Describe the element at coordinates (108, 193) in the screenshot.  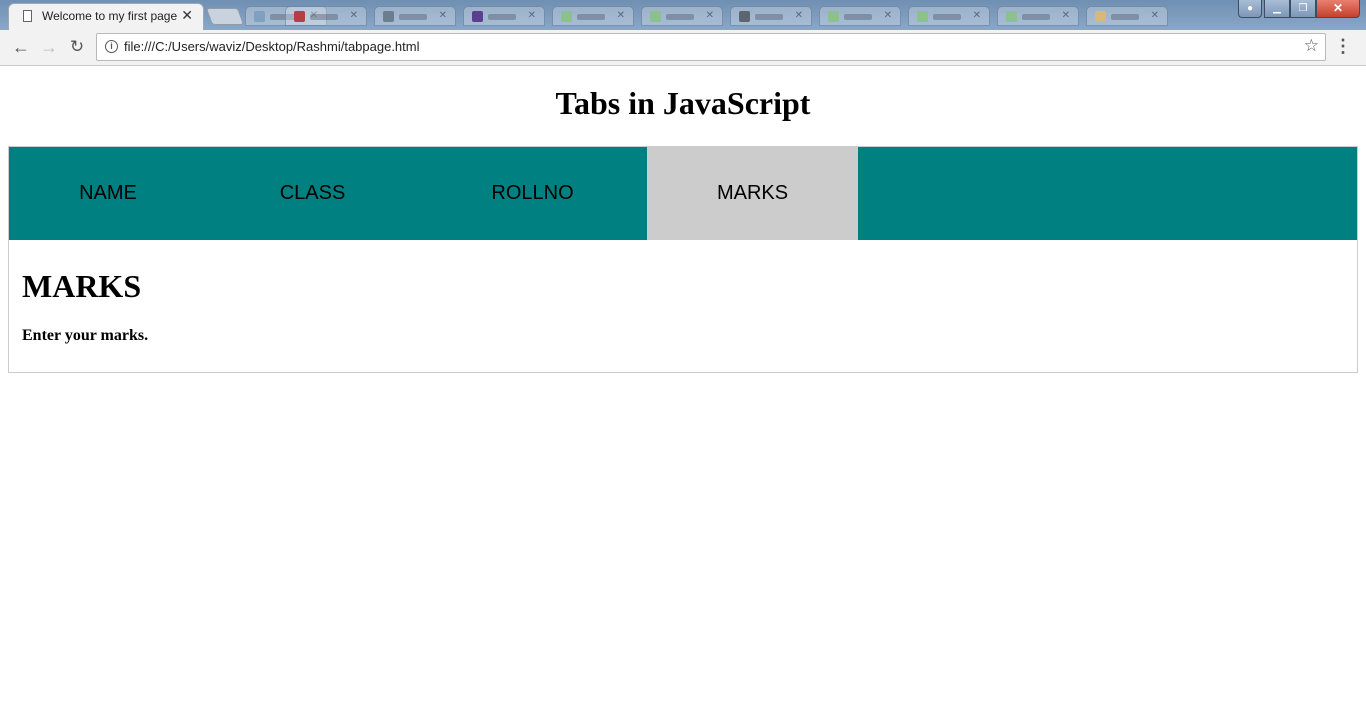
I see `tab-name: NAME` at that location.